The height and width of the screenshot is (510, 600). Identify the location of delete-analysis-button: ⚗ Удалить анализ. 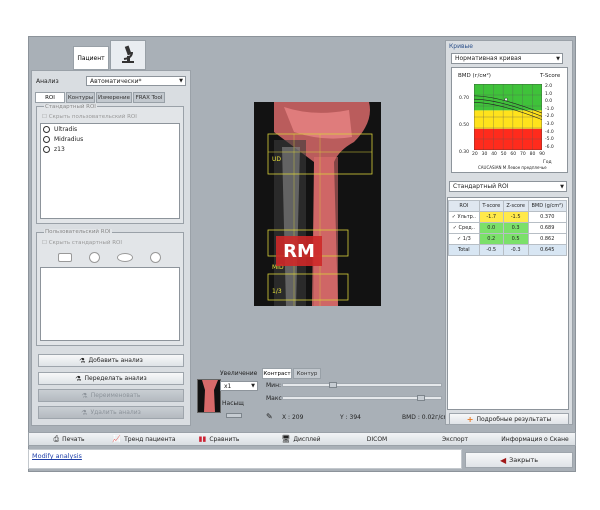
(111, 412).